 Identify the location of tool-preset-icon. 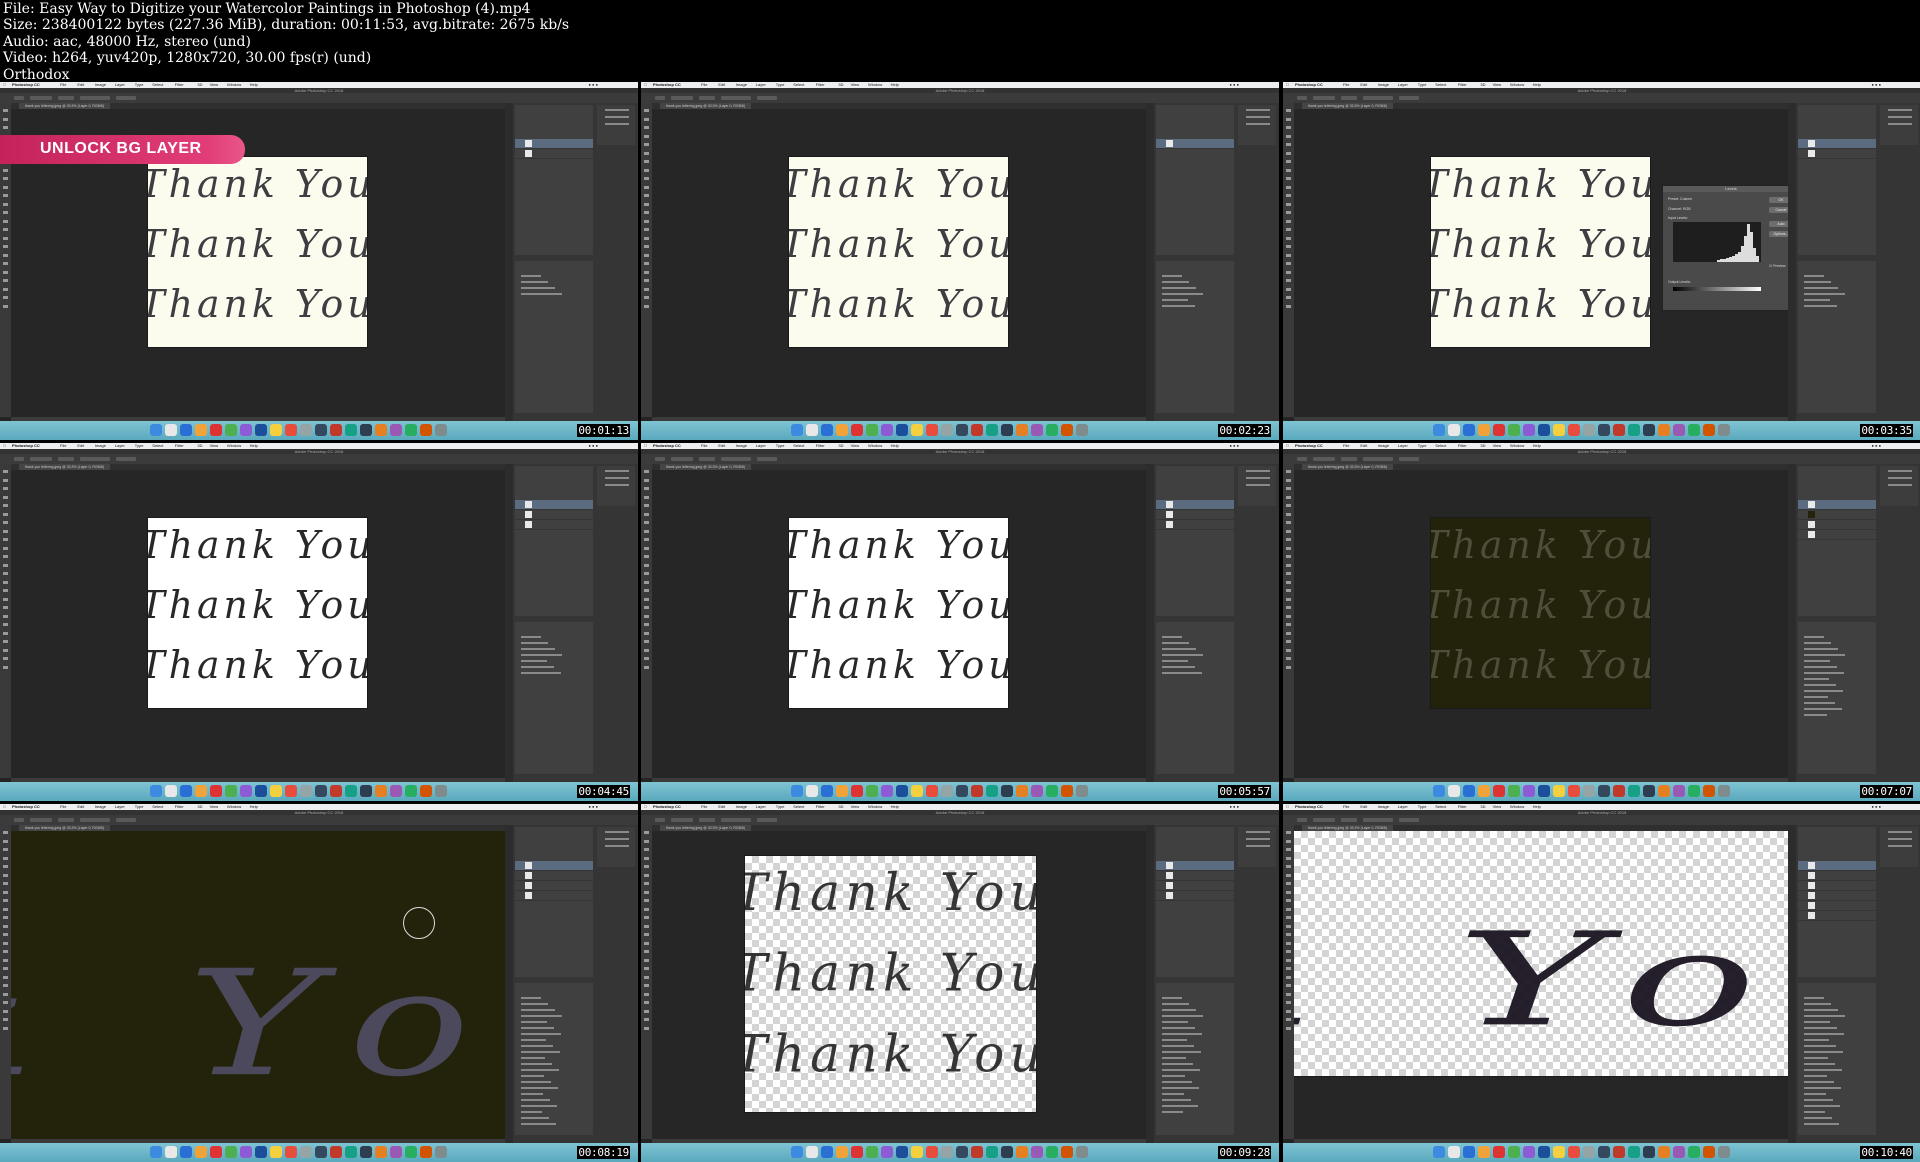
(660, 459).